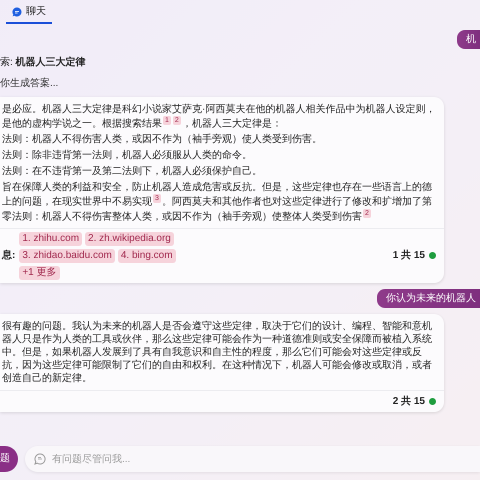 The height and width of the screenshot is (480, 480). I want to click on answer-paragraph: 法则：除非违背第一法则，机器人必须服从人类的命令。, so click(127, 155).